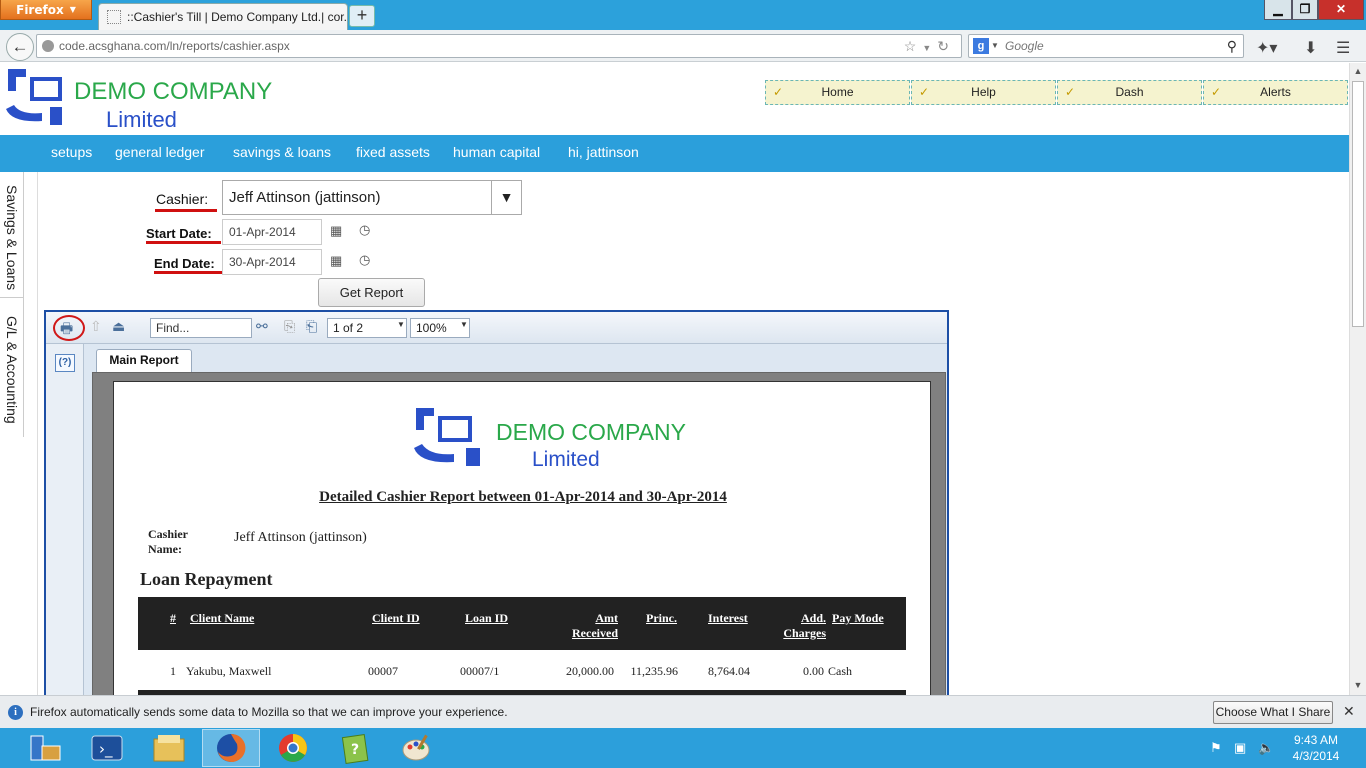  What do you see at coordinates (1070, 92) in the screenshot?
I see `check-icon: ✓` at bounding box center [1070, 92].